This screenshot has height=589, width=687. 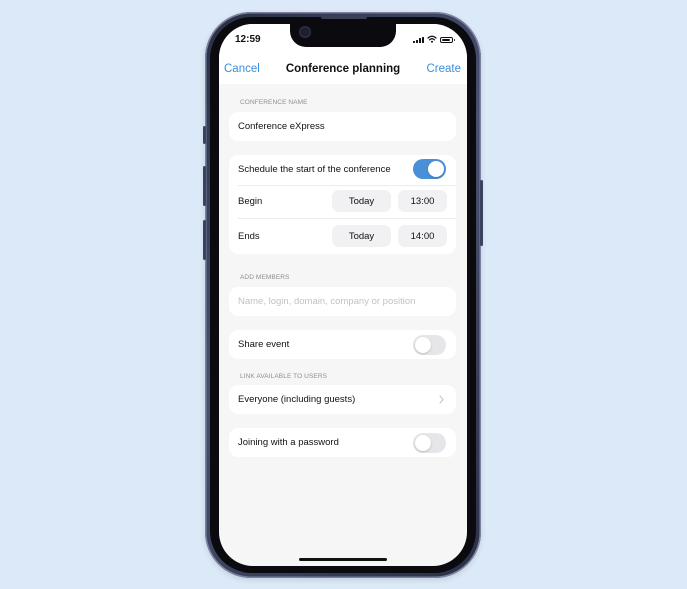 What do you see at coordinates (422, 236) in the screenshot?
I see `ends-time-button: 14:00` at bounding box center [422, 236].